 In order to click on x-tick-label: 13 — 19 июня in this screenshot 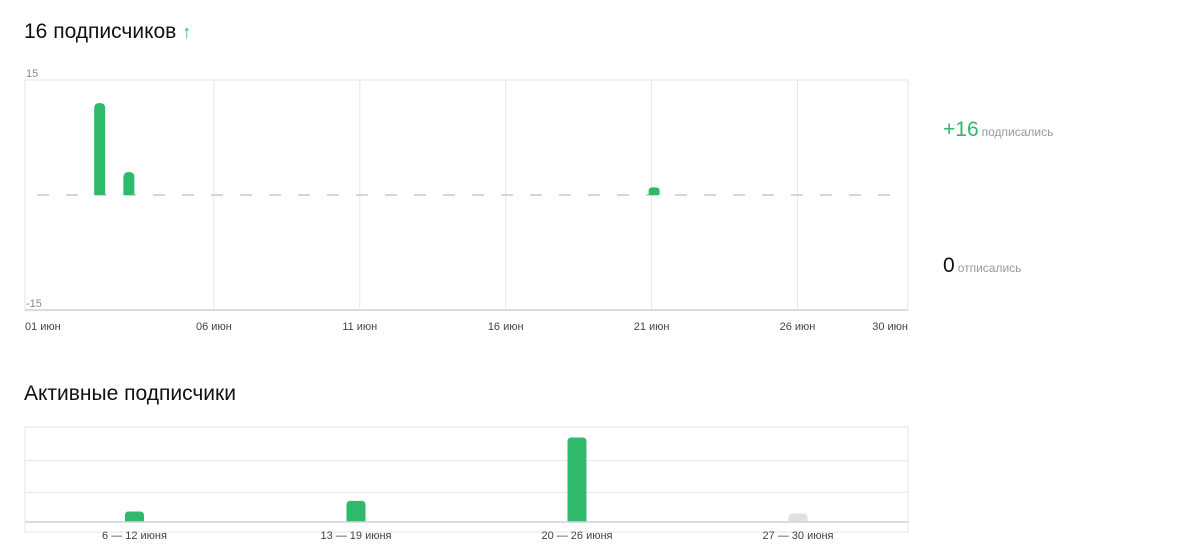, I will do `click(355, 536)`.